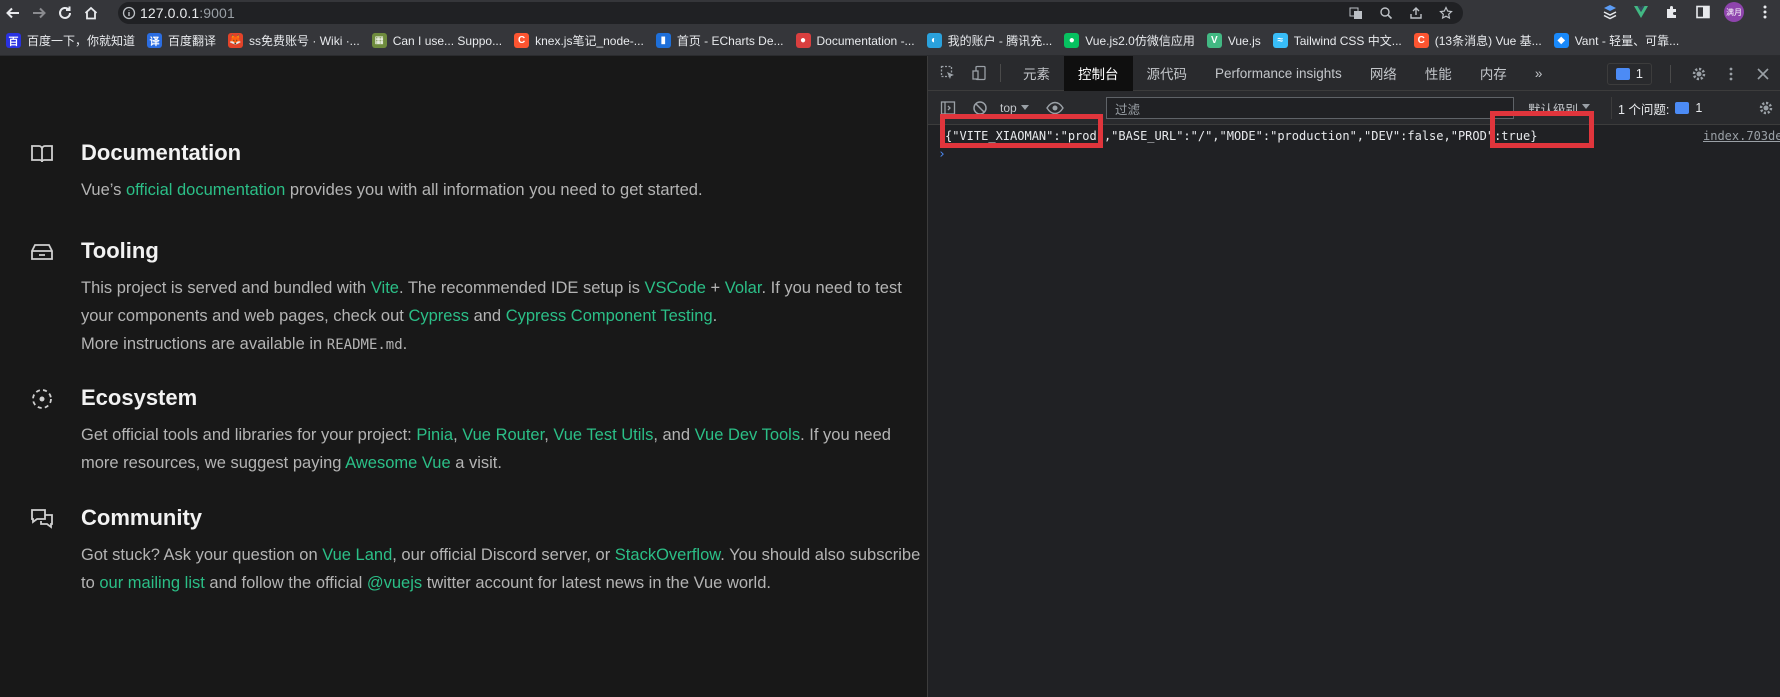 The height and width of the screenshot is (697, 1780). Describe the element at coordinates (1098, 73) in the screenshot. I see `devtools-tab: 控制台` at that location.